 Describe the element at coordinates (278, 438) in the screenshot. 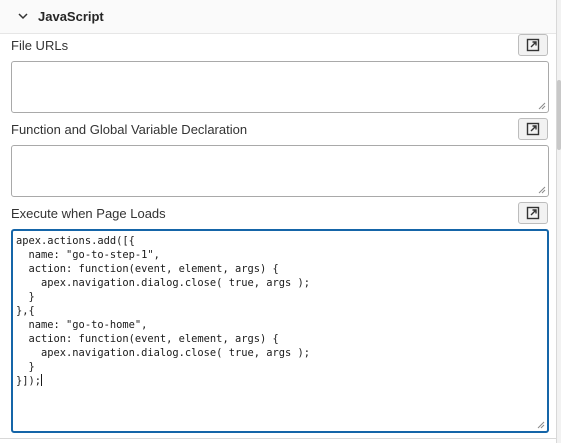

I see `divider` at that location.